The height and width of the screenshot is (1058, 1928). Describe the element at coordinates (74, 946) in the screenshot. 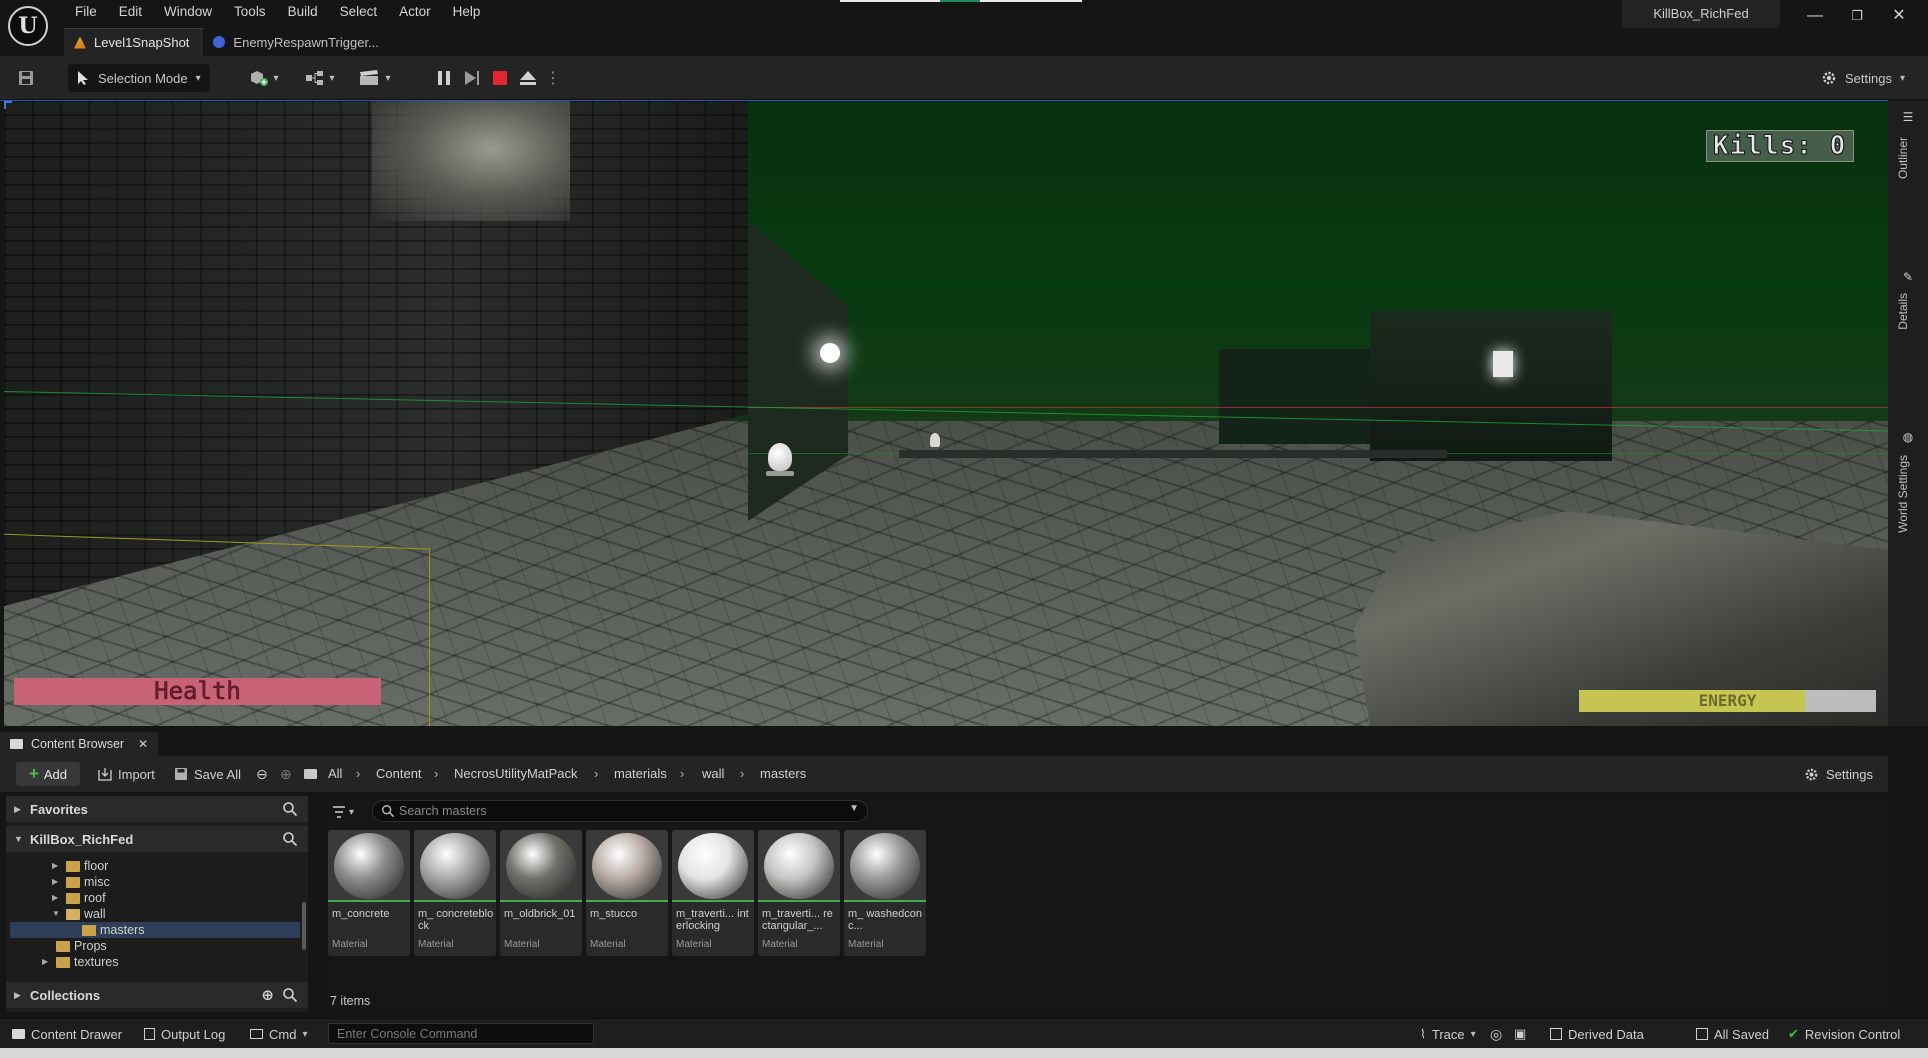

I see `tree-item-props: Props` at that location.